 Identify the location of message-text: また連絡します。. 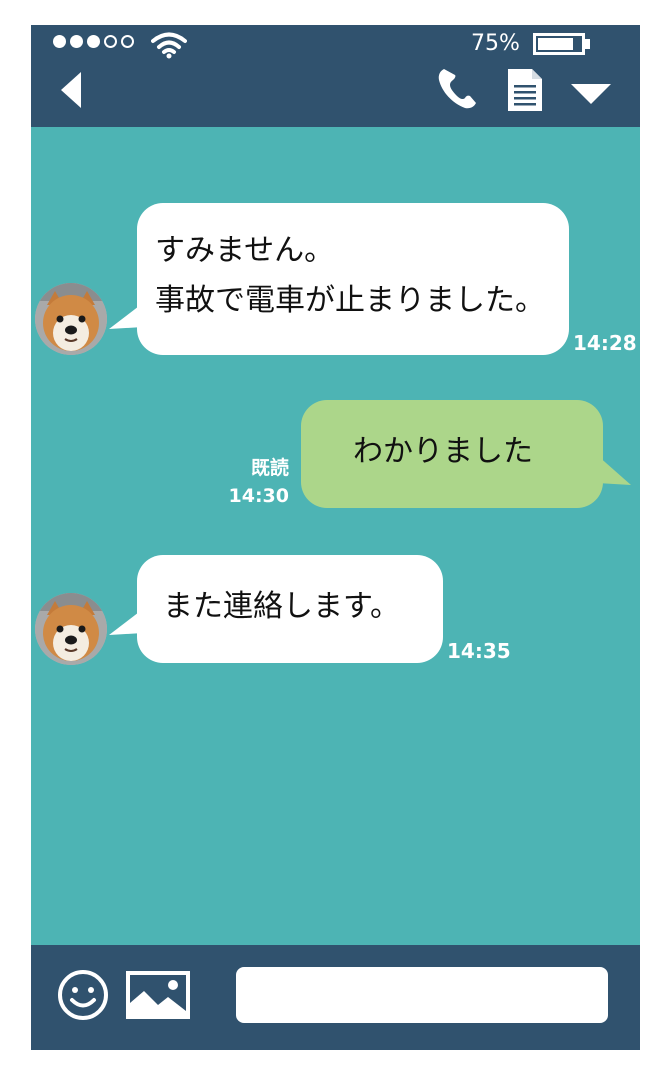
(281, 606).